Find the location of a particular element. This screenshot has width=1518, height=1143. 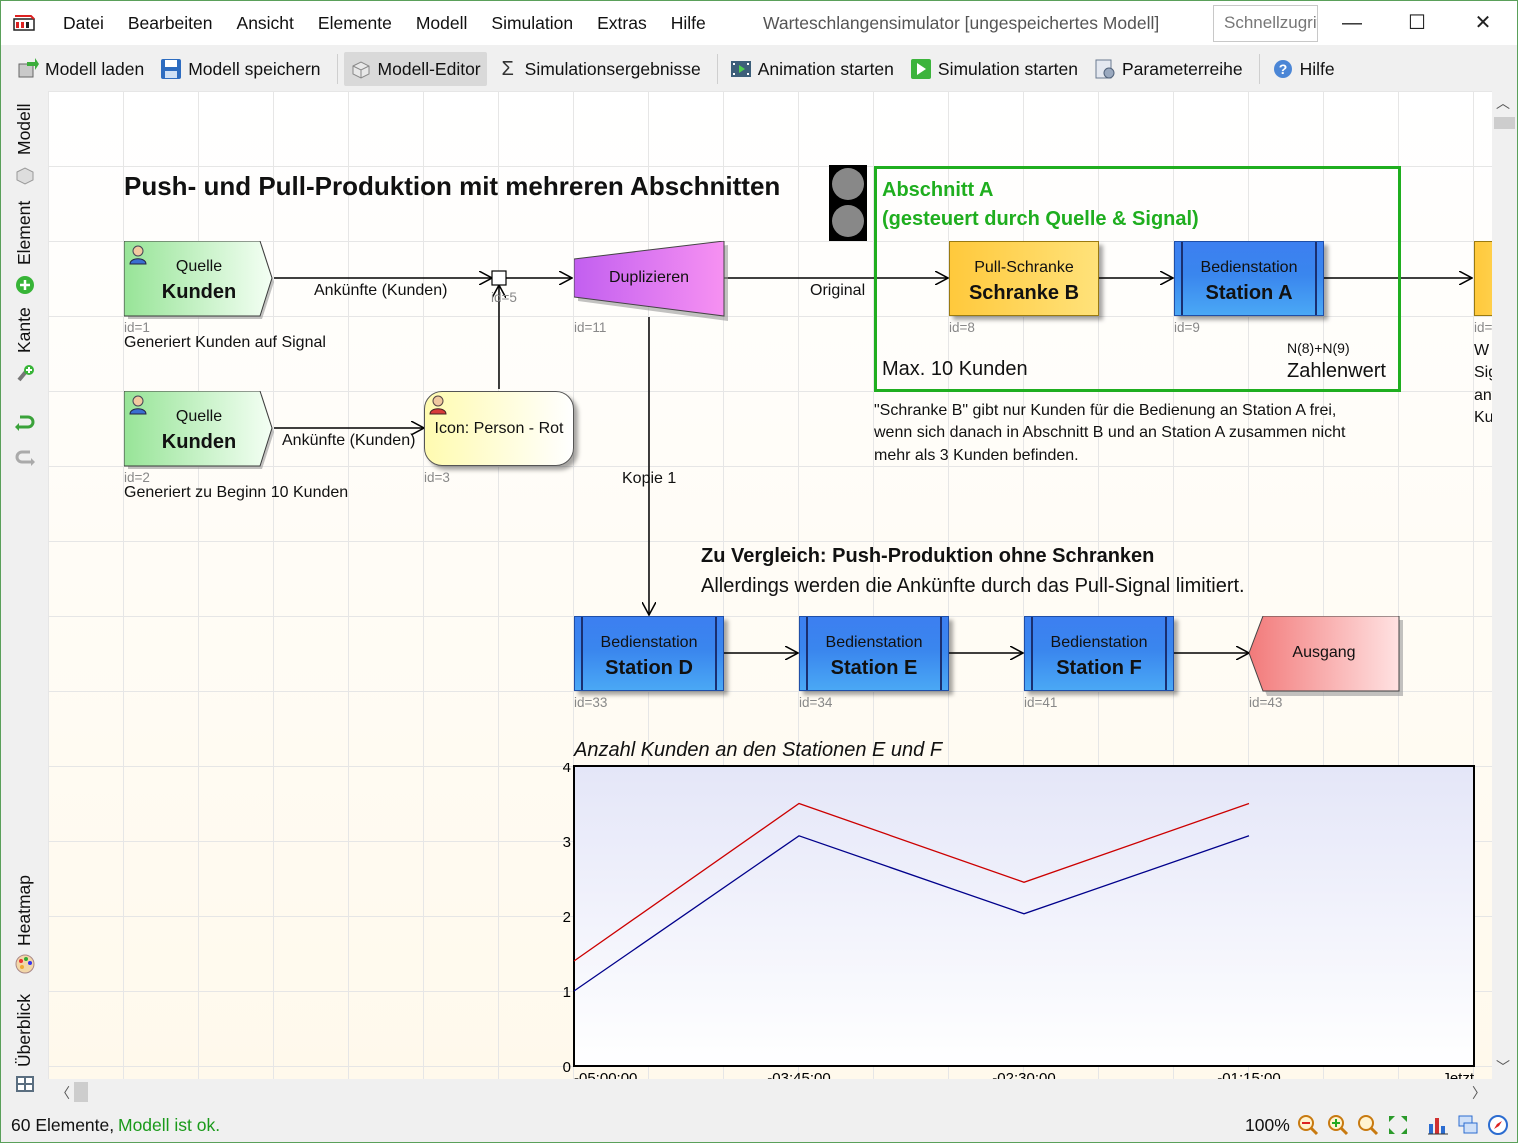

edge-arrivals-1-label: Ankünfte (Kunden) is located at coordinates (381, 290).